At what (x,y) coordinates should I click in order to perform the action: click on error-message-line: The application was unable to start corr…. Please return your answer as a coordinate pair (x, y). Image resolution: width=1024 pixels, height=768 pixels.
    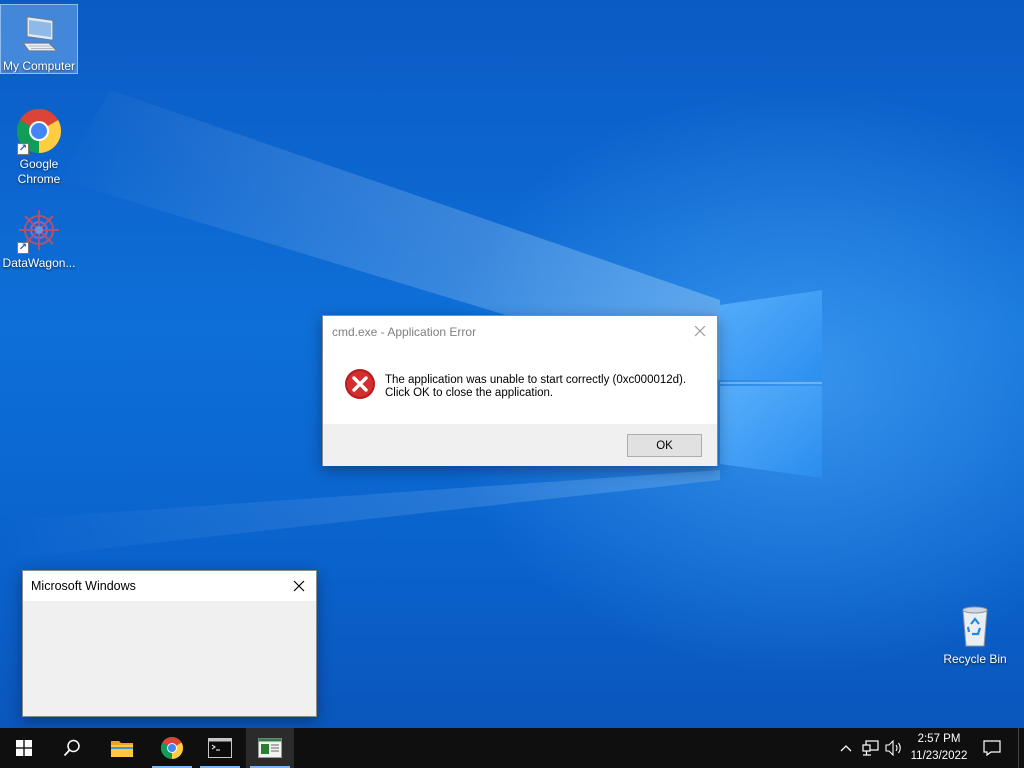
    Looking at the image, I should click on (536, 380).